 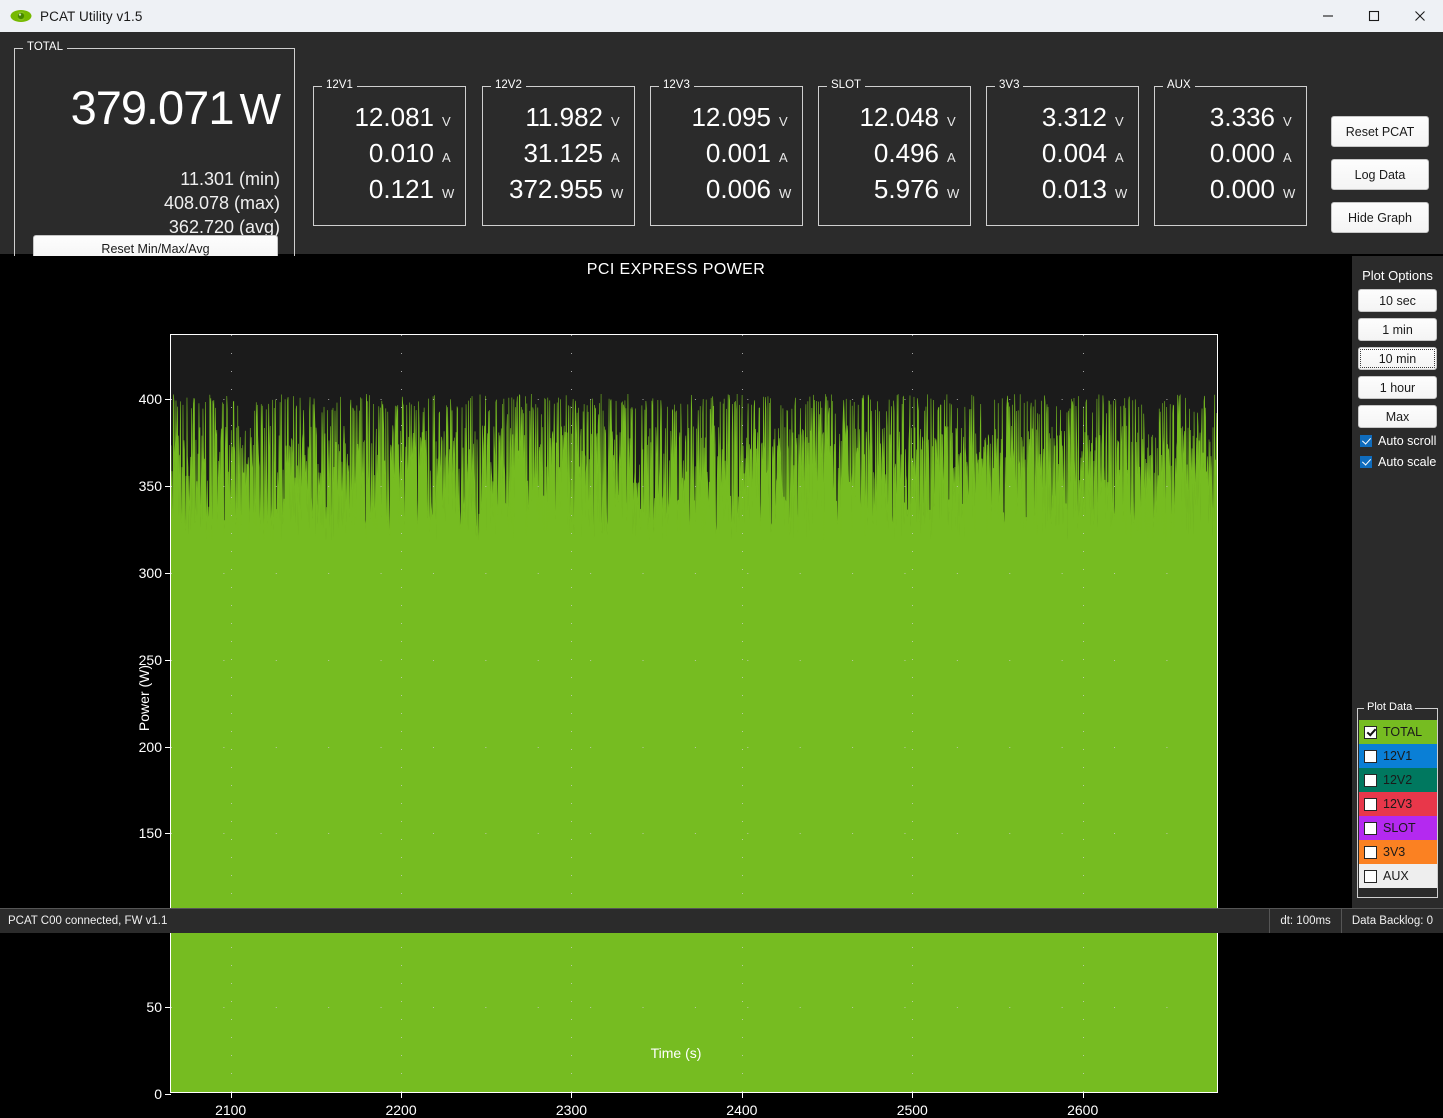 I want to click on rail-3v3-power-row: 0.013 W, so click(x=1085, y=189).